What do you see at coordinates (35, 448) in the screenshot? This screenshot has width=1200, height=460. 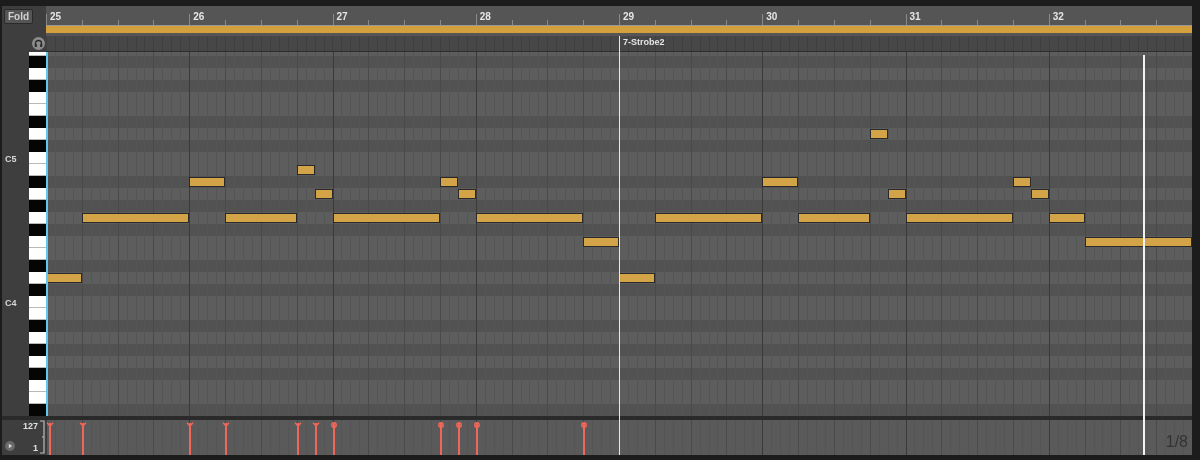 I see `velocity-min-label: 1` at bounding box center [35, 448].